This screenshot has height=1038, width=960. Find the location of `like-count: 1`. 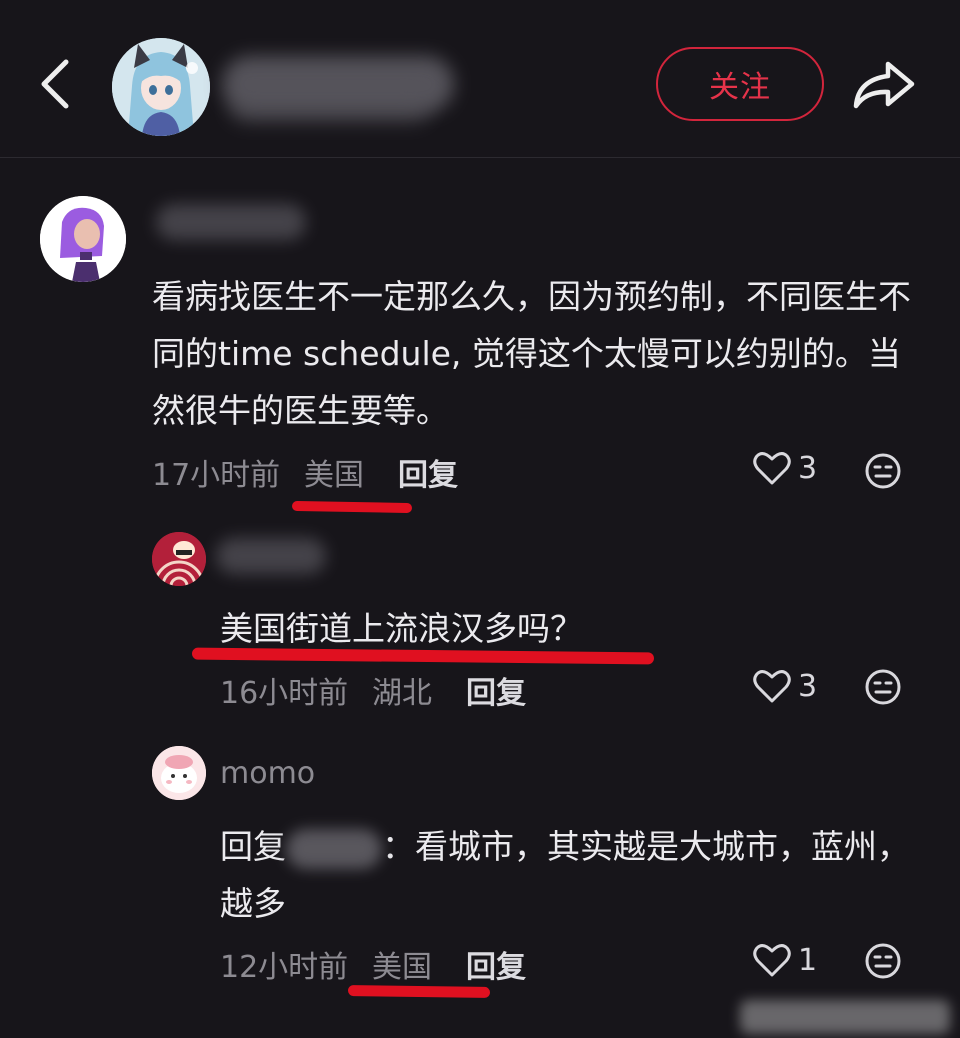

like-count: 1 is located at coordinates (808, 960).